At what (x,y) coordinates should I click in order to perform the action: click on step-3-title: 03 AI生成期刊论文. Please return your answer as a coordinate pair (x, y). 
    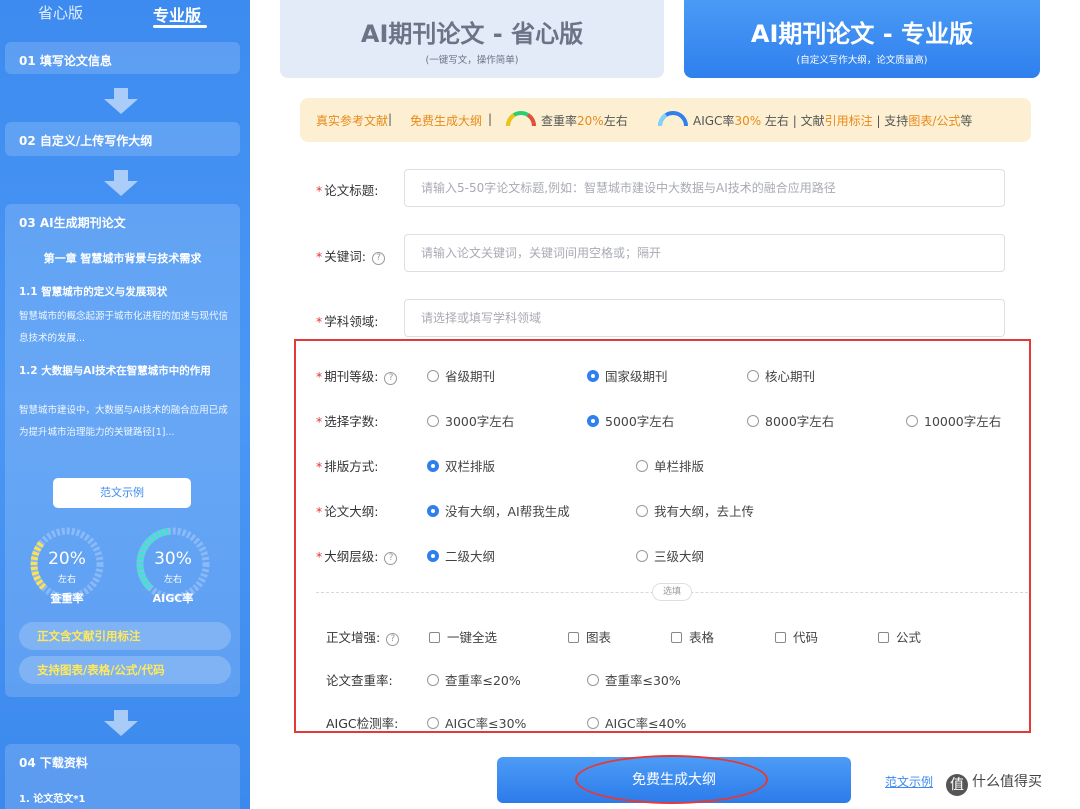
    Looking at the image, I should click on (72, 223).